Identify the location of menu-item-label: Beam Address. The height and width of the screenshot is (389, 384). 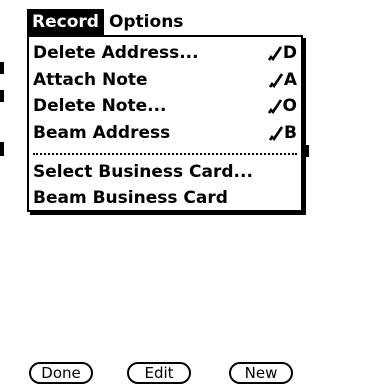
(102, 133).